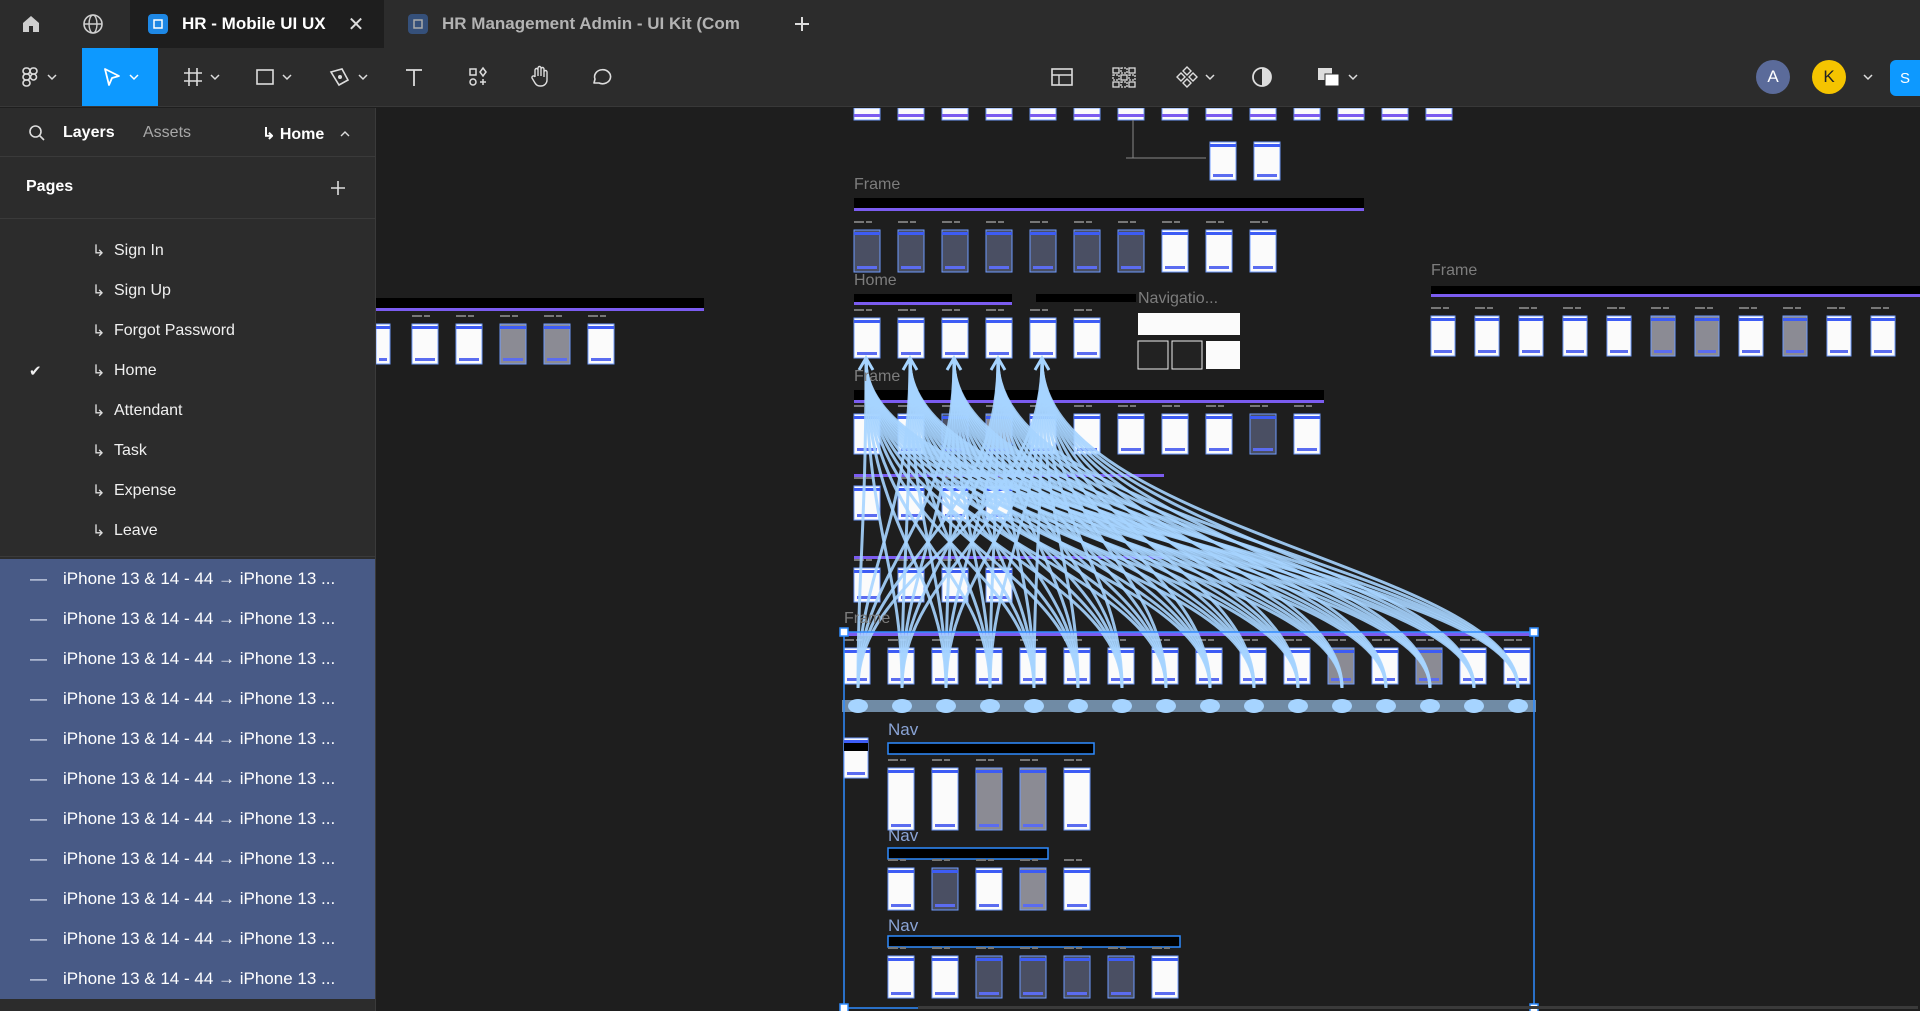 Image resolution: width=1920 pixels, height=1011 pixels. What do you see at coordinates (1062, 77) in the screenshot?
I see `layout-button` at bounding box center [1062, 77].